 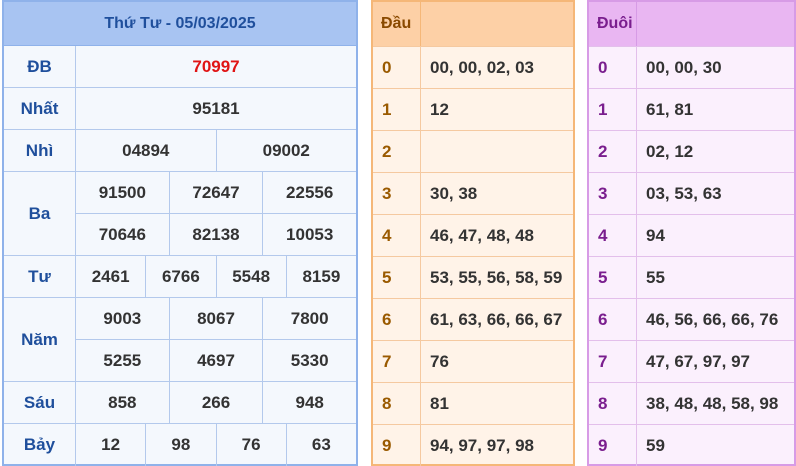 I want to click on prize-line: 858 266 948, so click(x=216, y=402).